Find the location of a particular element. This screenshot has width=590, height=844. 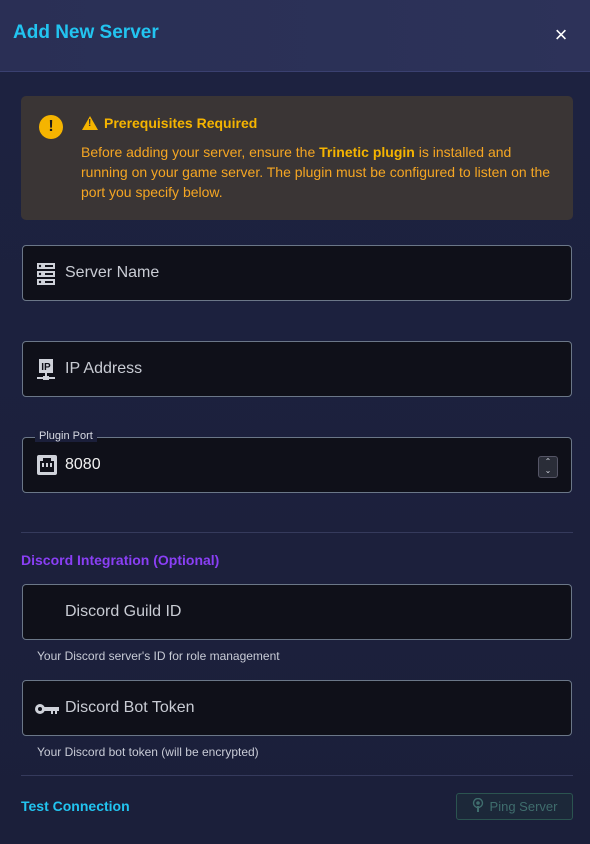

prereq-highlight: Trinetic plugin is located at coordinates (367, 152).